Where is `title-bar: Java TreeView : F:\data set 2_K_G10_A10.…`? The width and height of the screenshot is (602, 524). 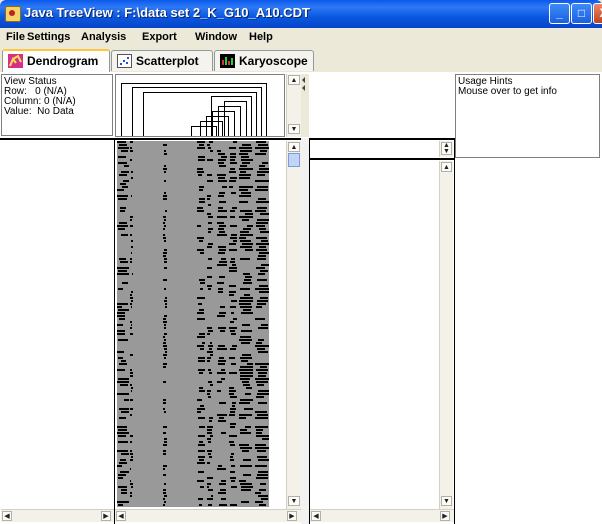
title-bar: Java TreeView : F:\data set 2_K_G10_A10.… is located at coordinates (301, 14).